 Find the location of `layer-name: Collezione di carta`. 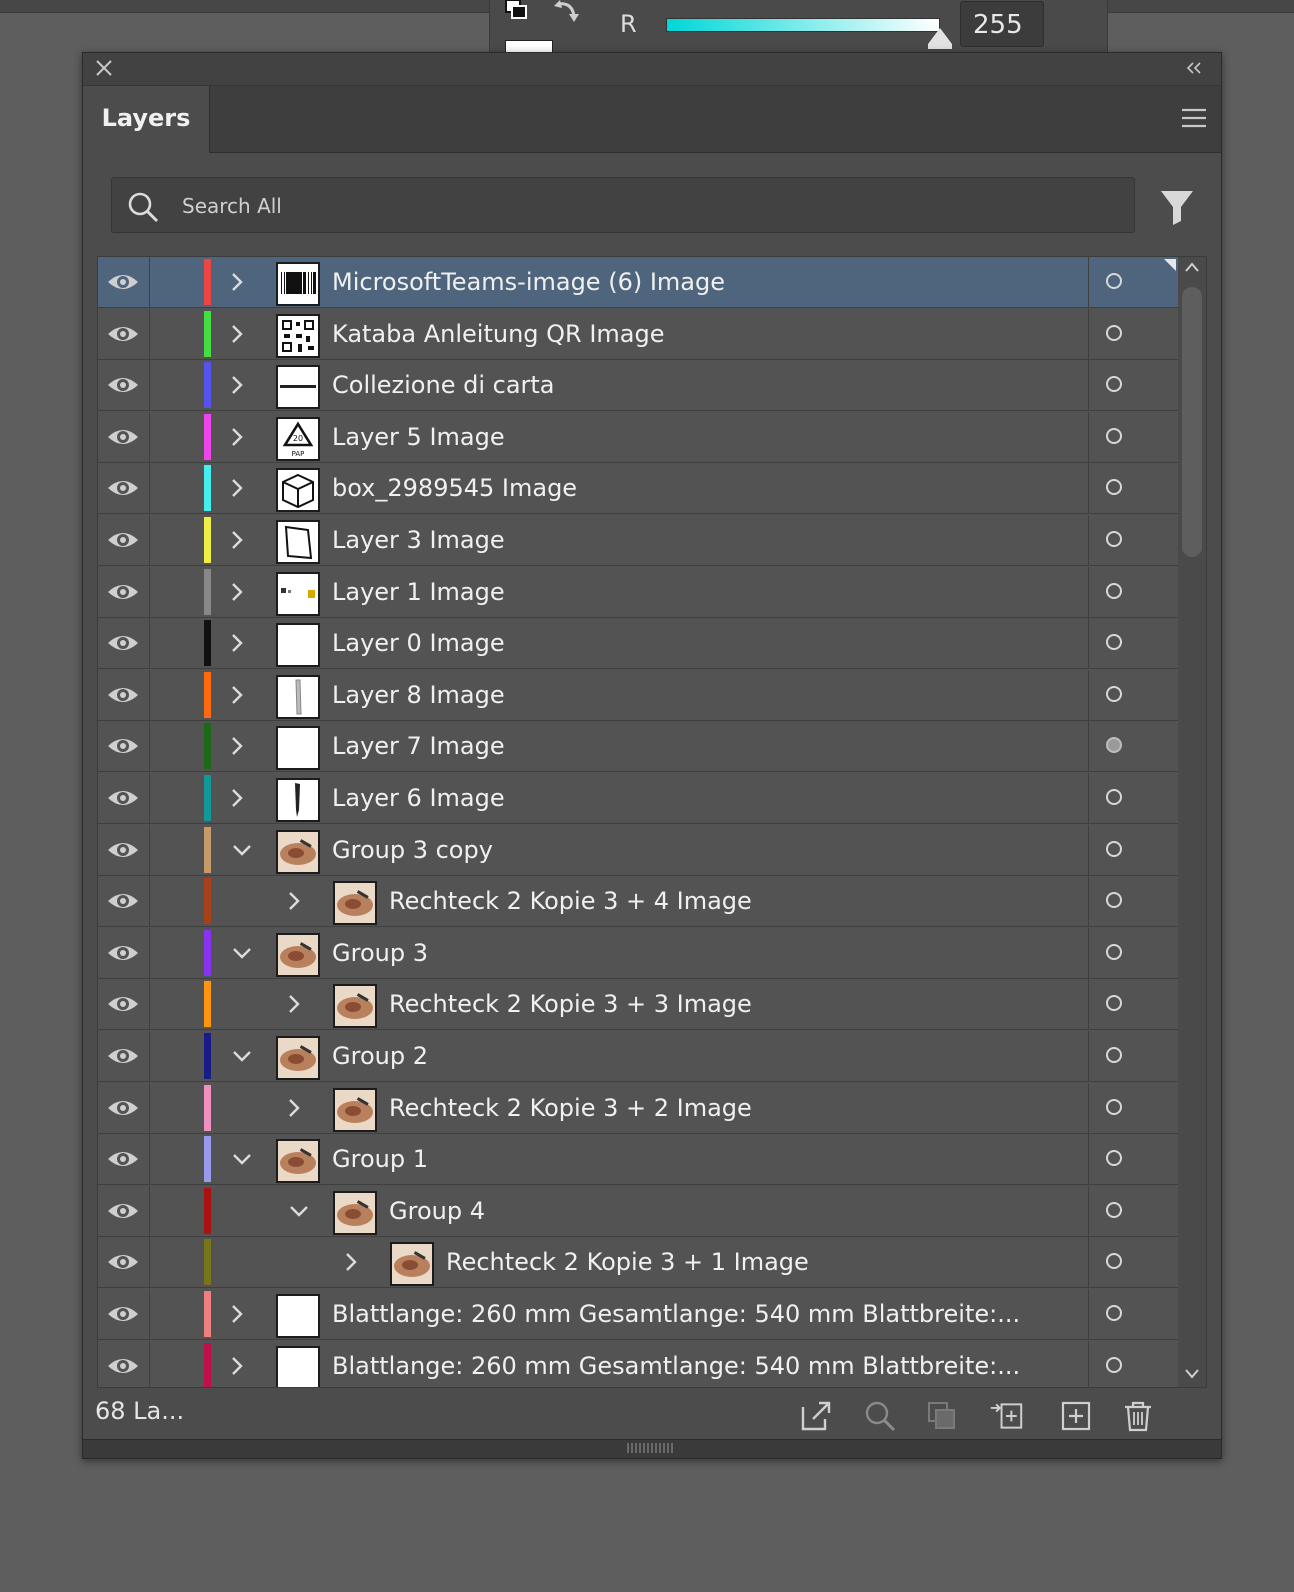

layer-name: Collezione di carta is located at coordinates (443, 385).